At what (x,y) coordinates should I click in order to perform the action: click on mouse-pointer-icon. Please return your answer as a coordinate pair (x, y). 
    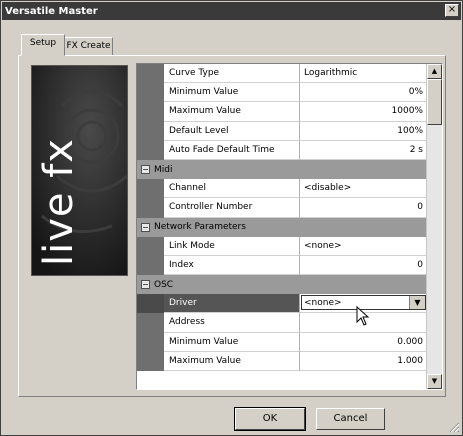
    Looking at the image, I should click on (363, 316).